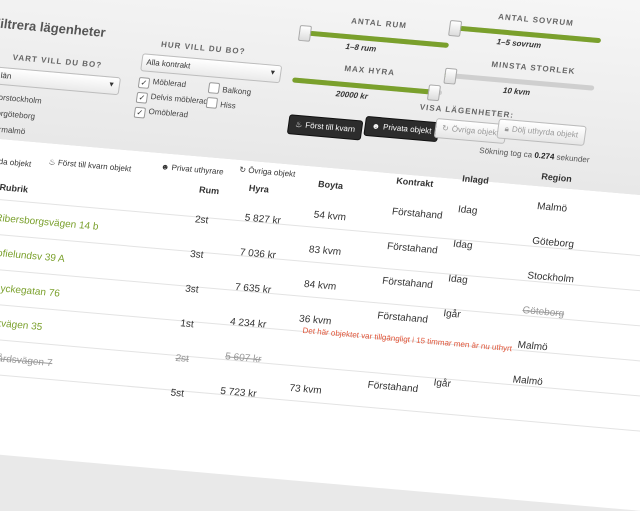  I want to click on listing-title-link: Sofielundsv 39 A, so click(32, 255).